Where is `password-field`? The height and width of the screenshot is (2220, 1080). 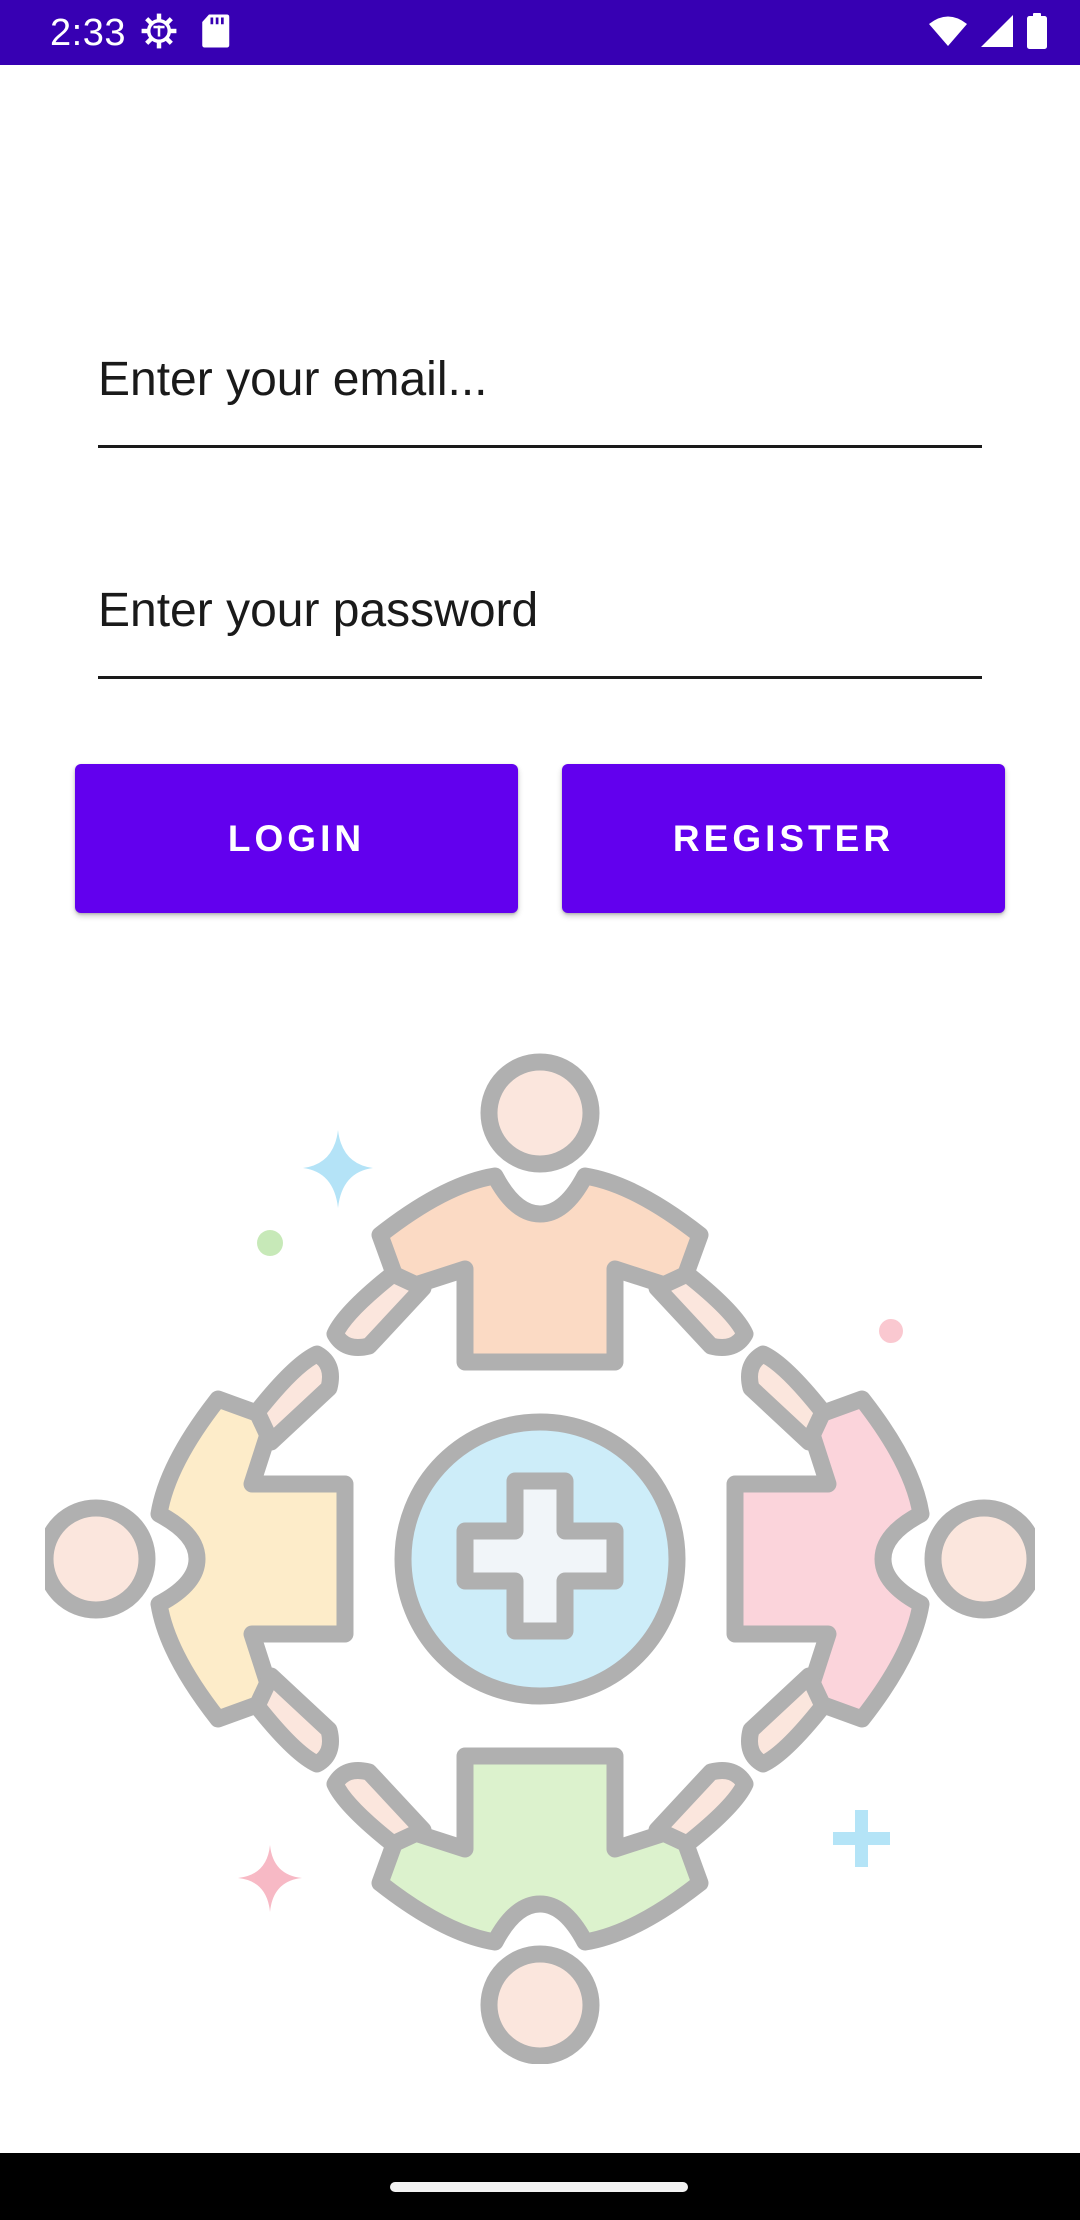
password-field is located at coordinates (540, 611).